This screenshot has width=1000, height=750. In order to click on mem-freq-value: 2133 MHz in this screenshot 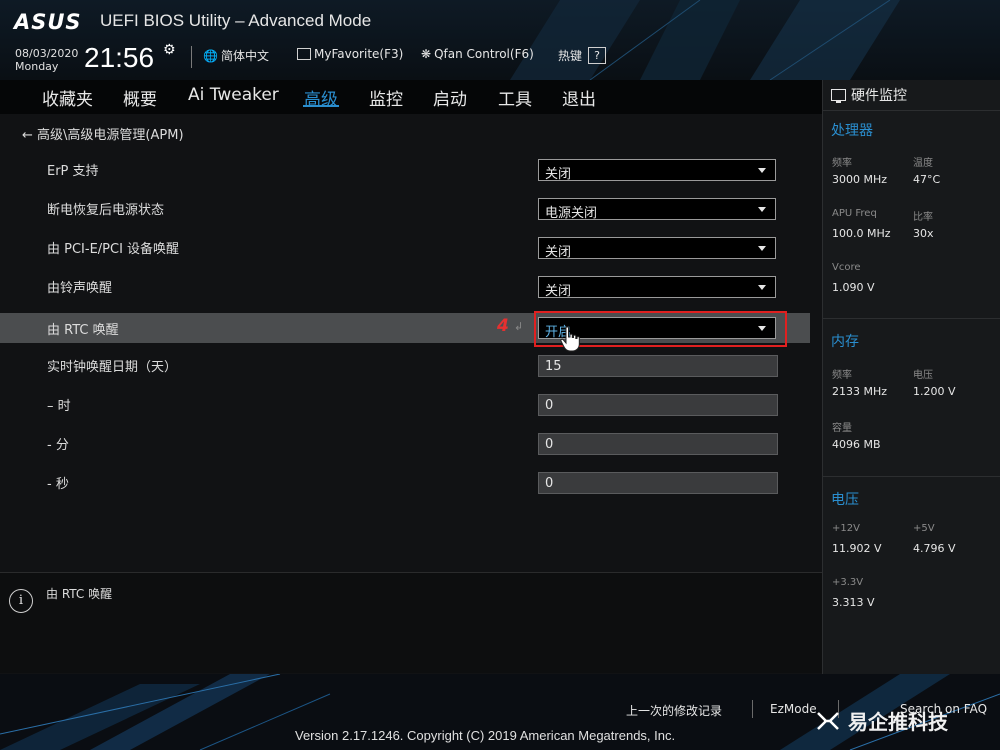, I will do `click(860, 391)`.